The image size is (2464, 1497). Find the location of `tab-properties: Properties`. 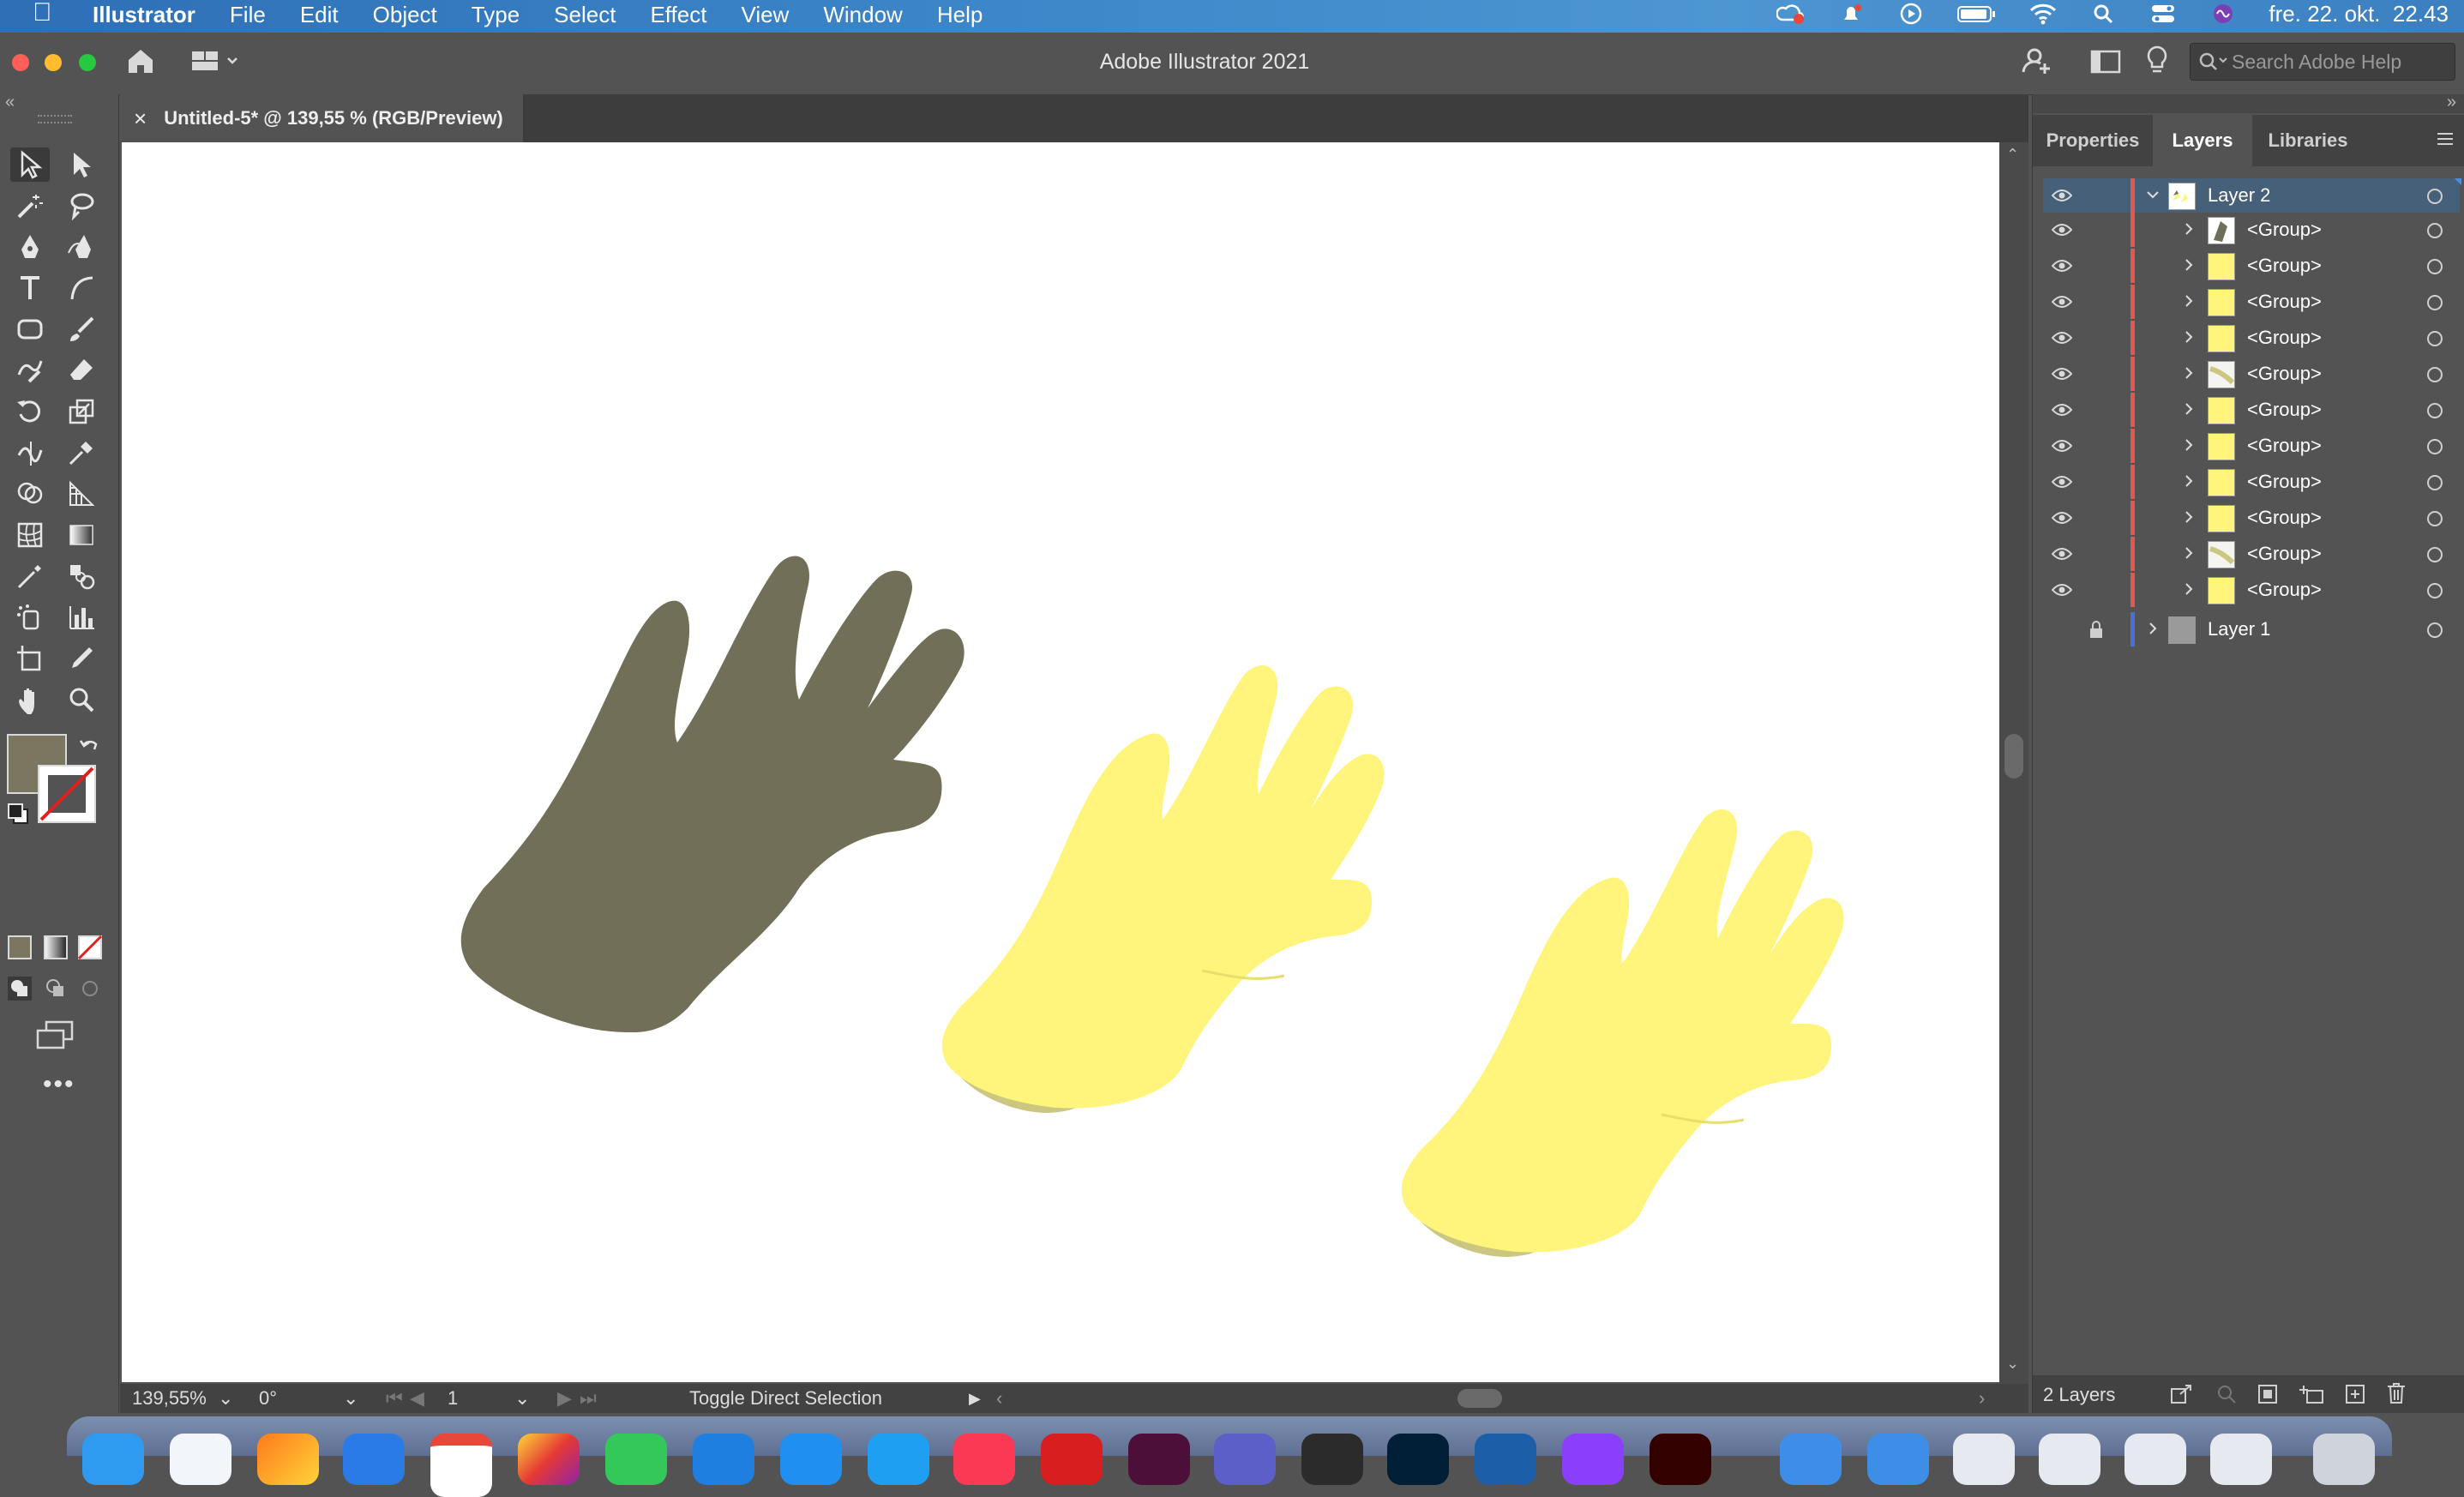

tab-properties: Properties is located at coordinates (2093, 140).